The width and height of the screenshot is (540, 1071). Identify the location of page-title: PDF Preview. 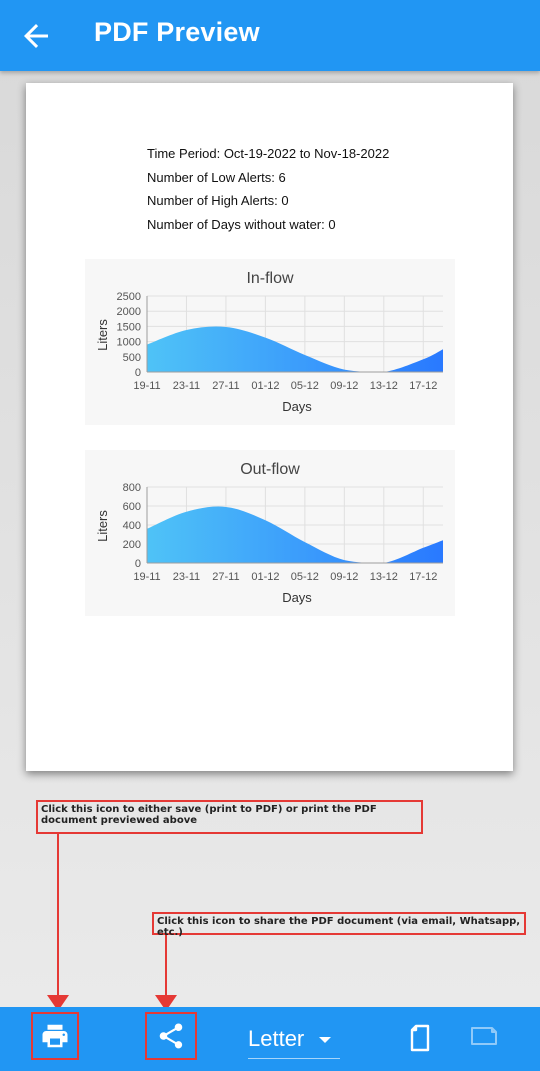
(177, 32).